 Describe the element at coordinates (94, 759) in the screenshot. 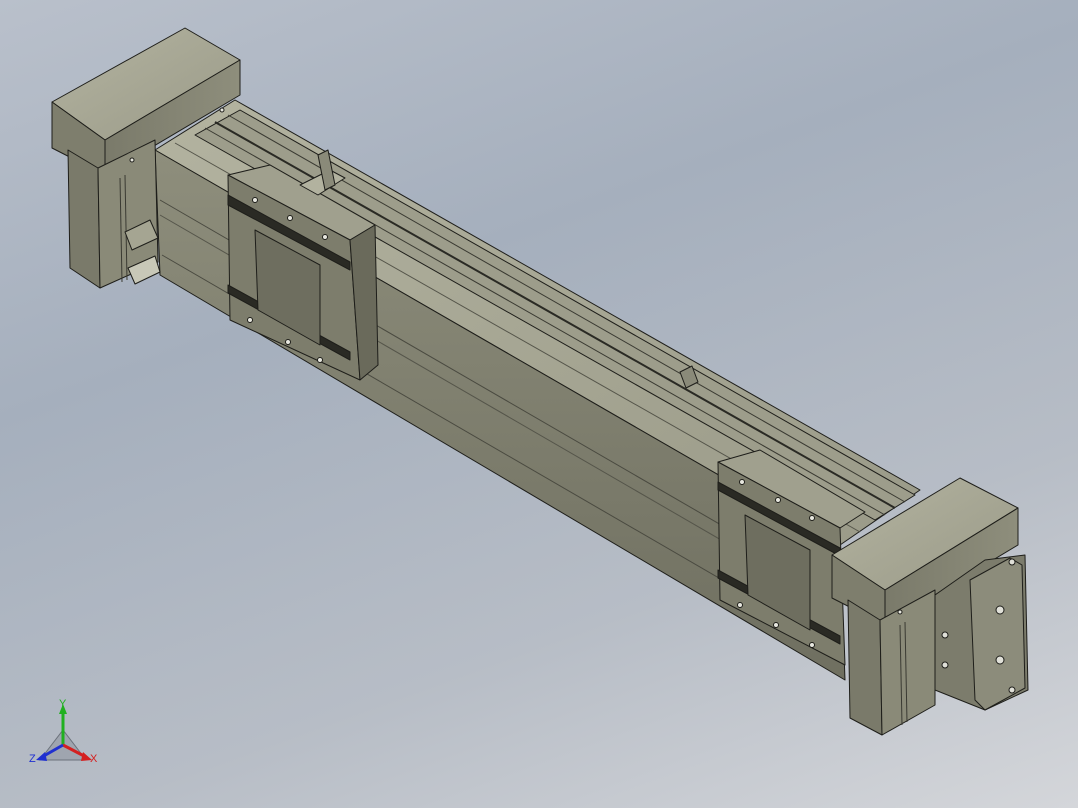

I see `x-axis-label: X` at that location.